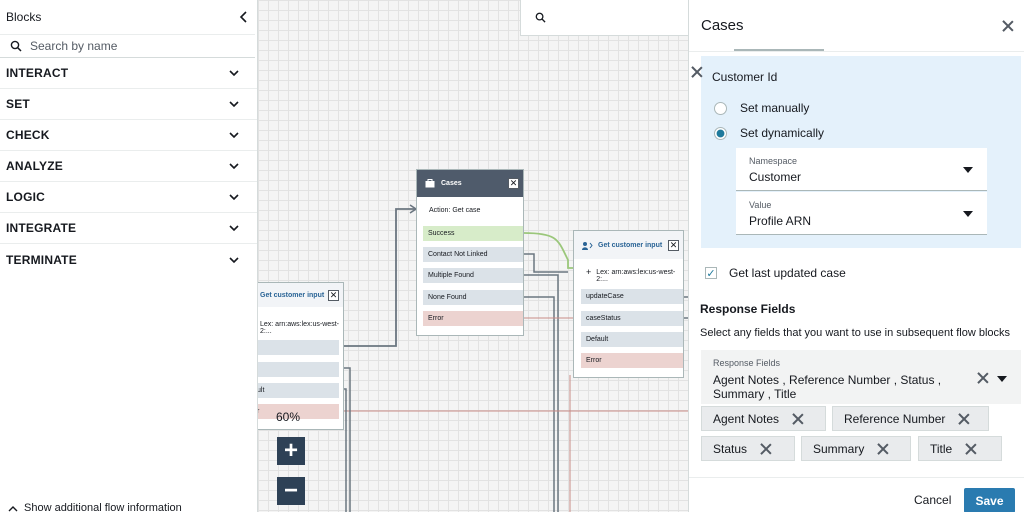  Describe the element at coordinates (128, 166) in the screenshot. I see `category-analyze: ANALYZE` at that location.